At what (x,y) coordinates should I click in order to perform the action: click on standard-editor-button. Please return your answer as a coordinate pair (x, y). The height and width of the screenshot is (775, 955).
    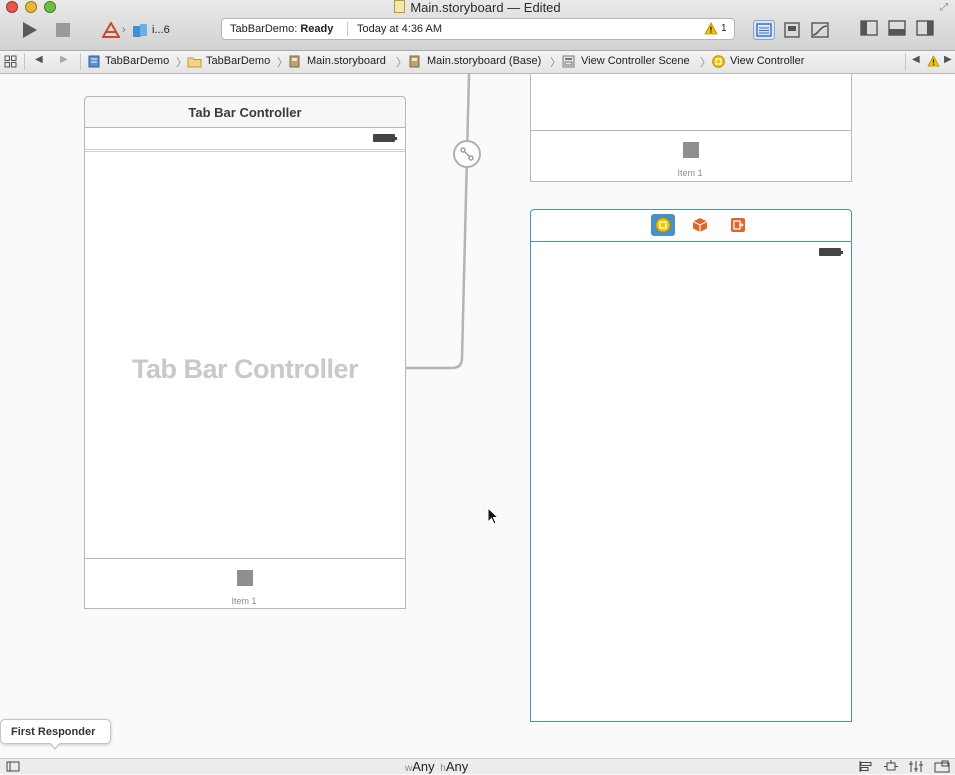
    Looking at the image, I should click on (764, 30).